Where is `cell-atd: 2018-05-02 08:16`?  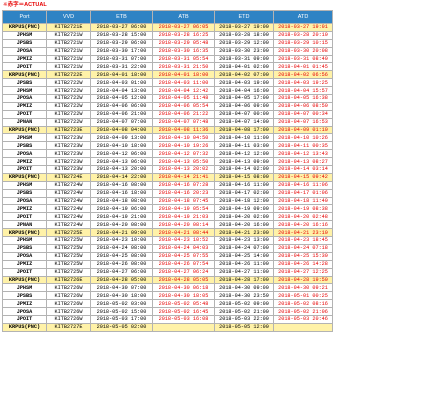
cell-atd: 2018-05-02 08:16 is located at coordinates (303, 304).